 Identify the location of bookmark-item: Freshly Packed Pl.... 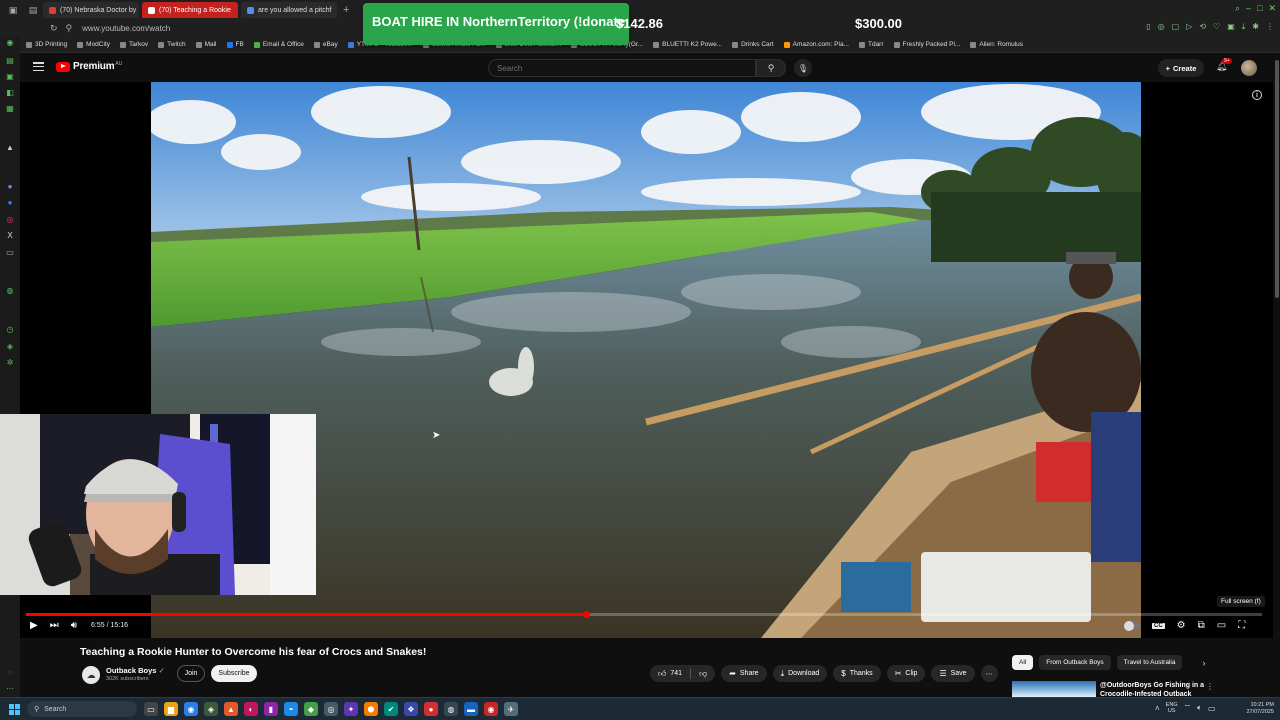
(926, 44).